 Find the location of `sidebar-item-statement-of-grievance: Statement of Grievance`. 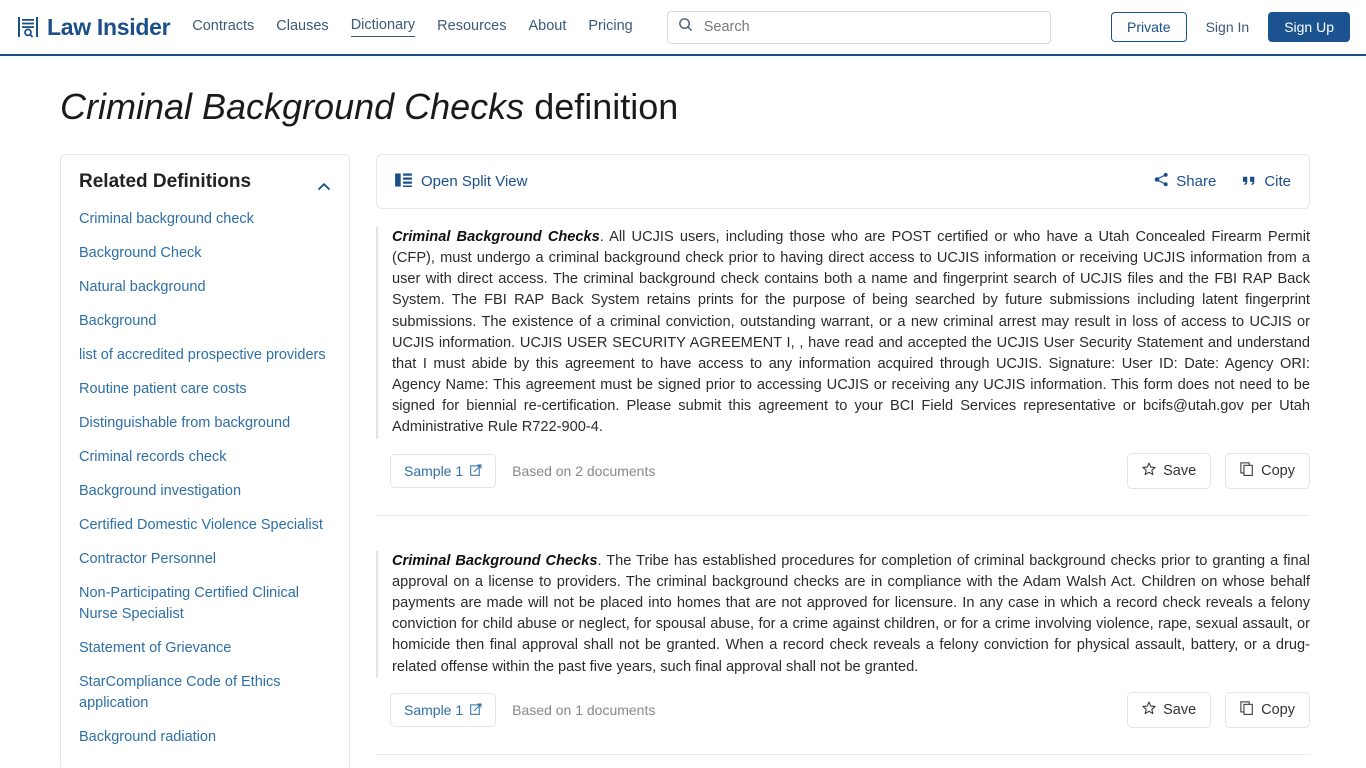

sidebar-item-statement-of-grievance: Statement of Grievance is located at coordinates (205, 648).